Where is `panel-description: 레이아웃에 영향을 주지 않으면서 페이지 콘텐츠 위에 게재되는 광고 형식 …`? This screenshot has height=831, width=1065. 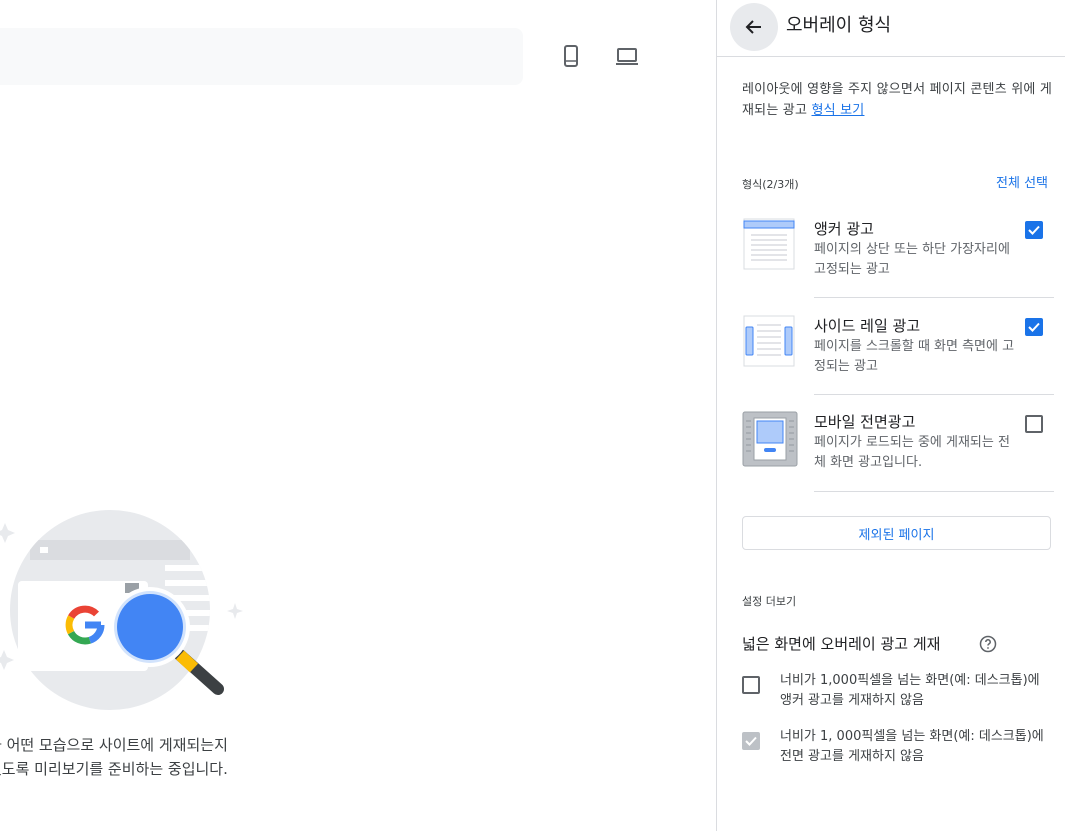
panel-description: 레이아웃에 영향을 주지 않으면서 페이지 콘텐츠 위에 게재되는 광고 형식 … is located at coordinates (898, 100).